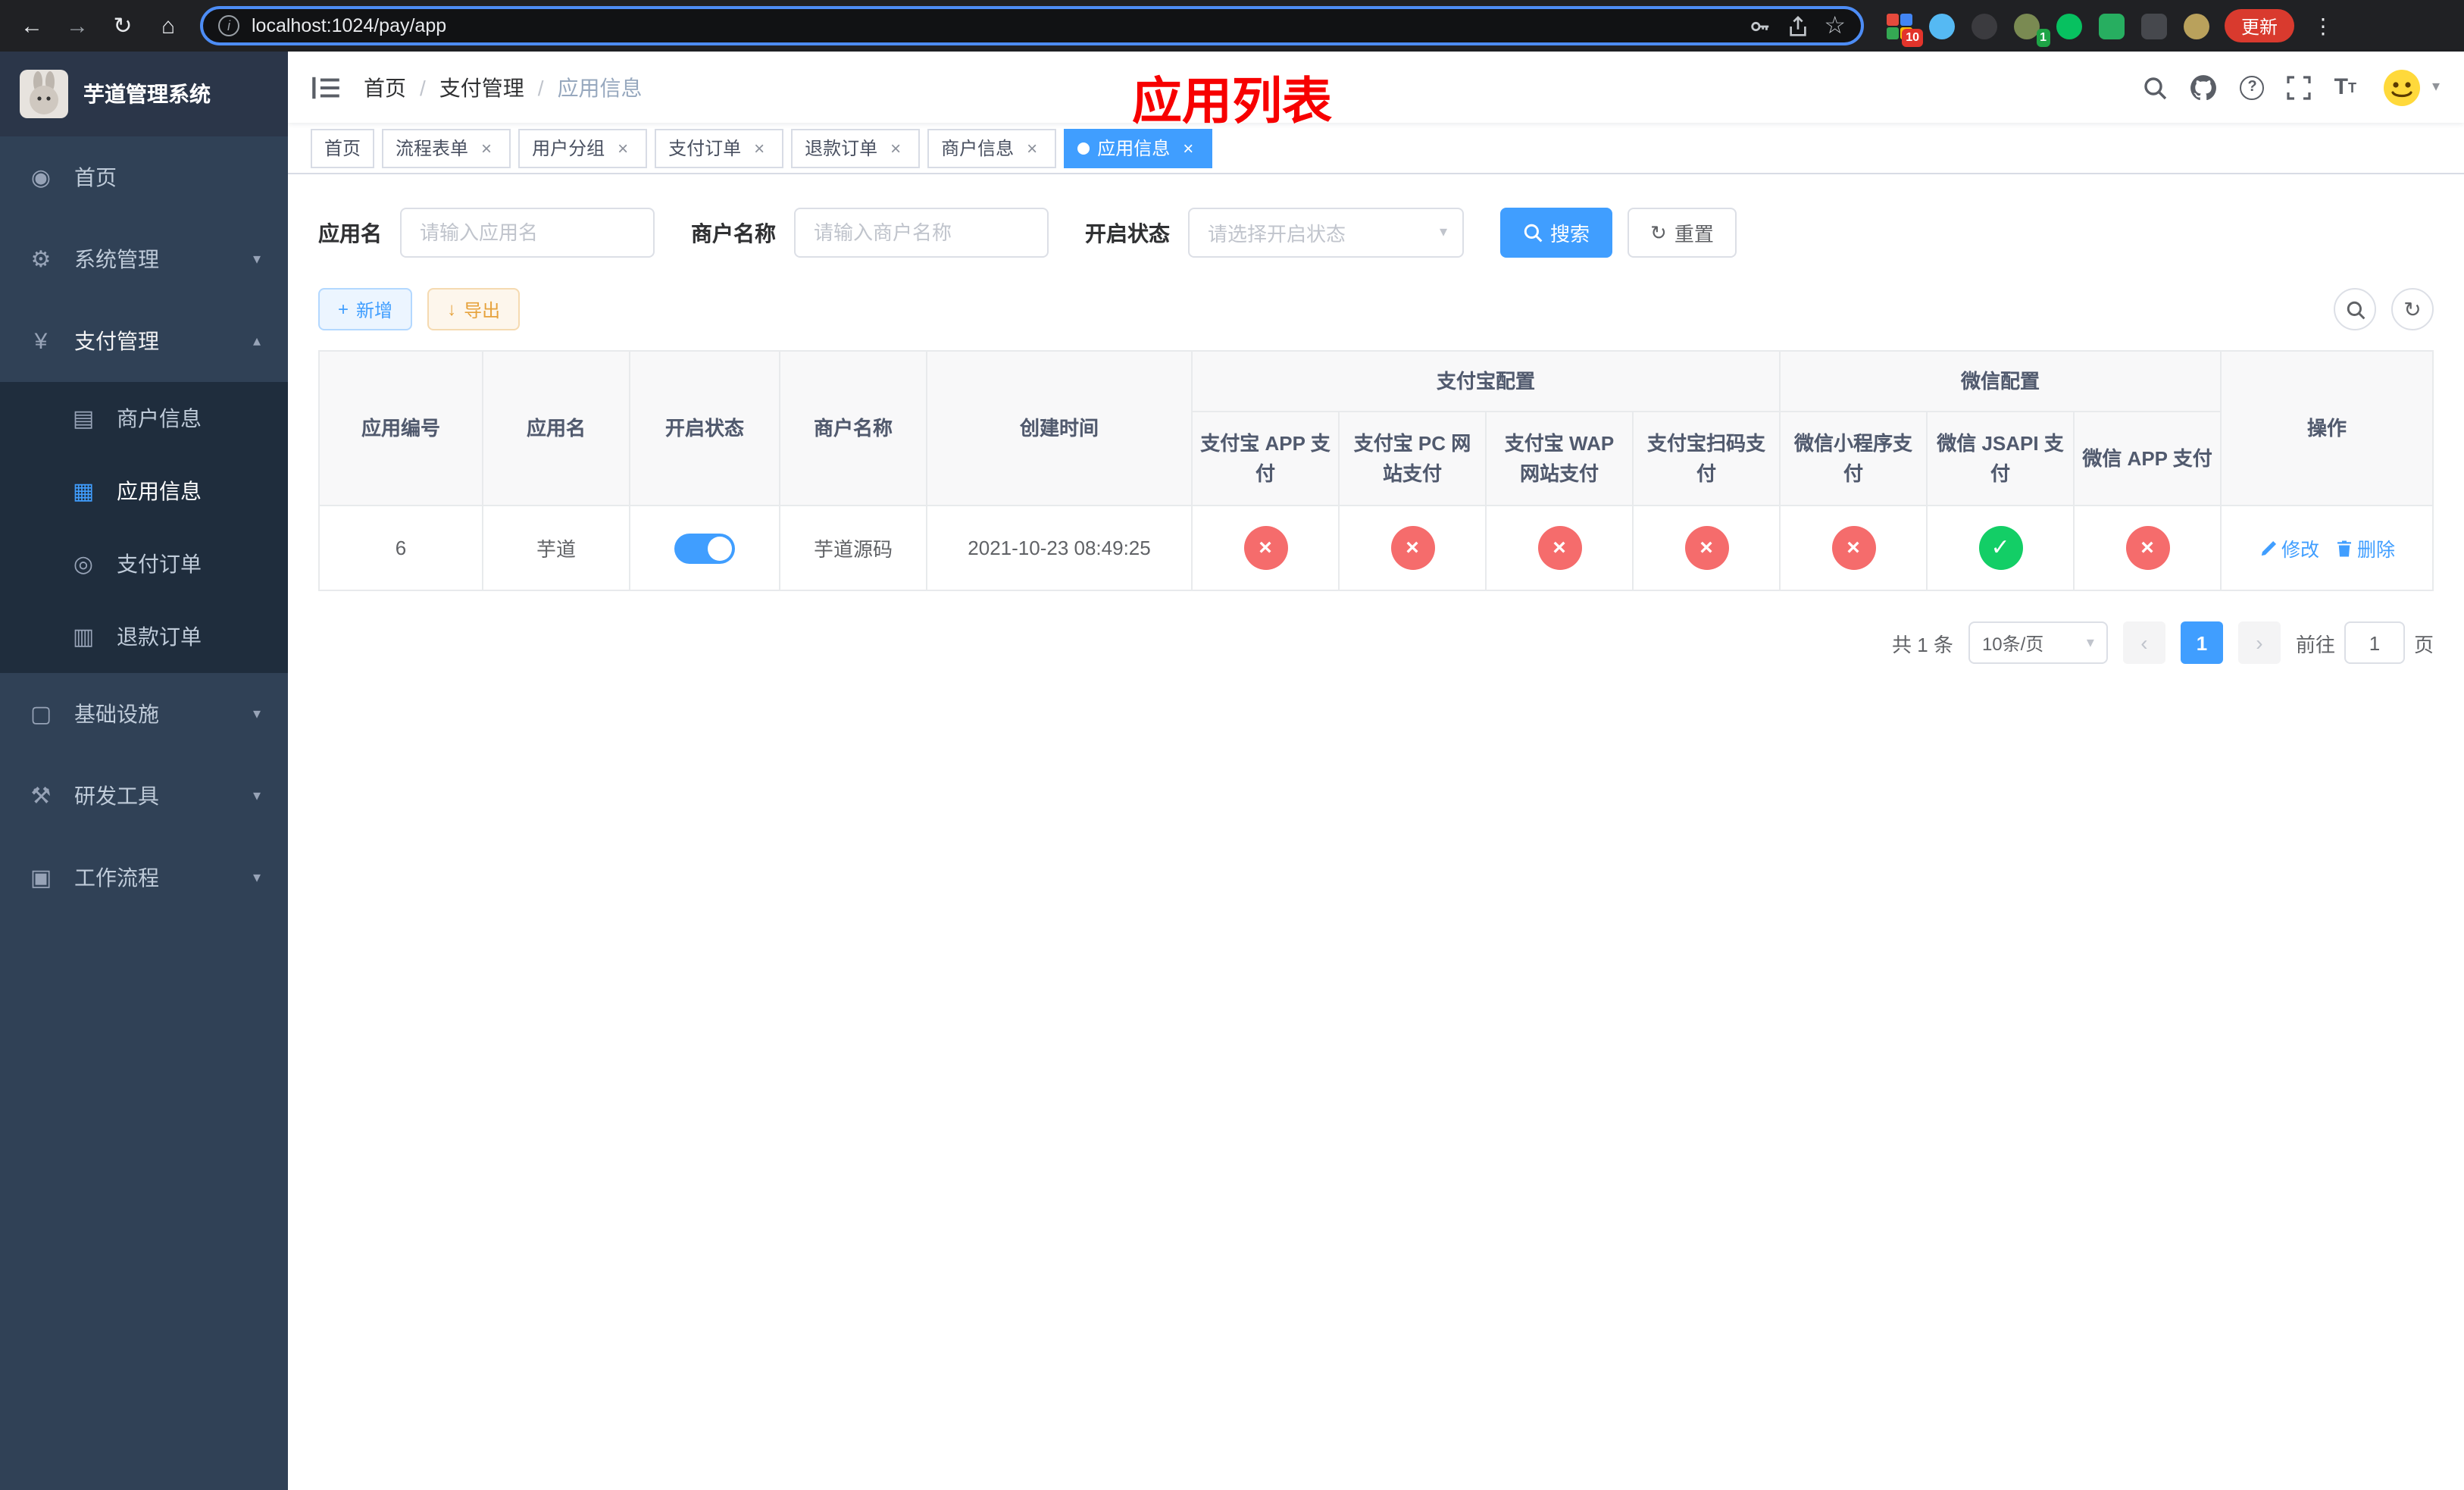  What do you see at coordinates (168, 26) in the screenshot?
I see `home-icon: ⌂` at bounding box center [168, 26].